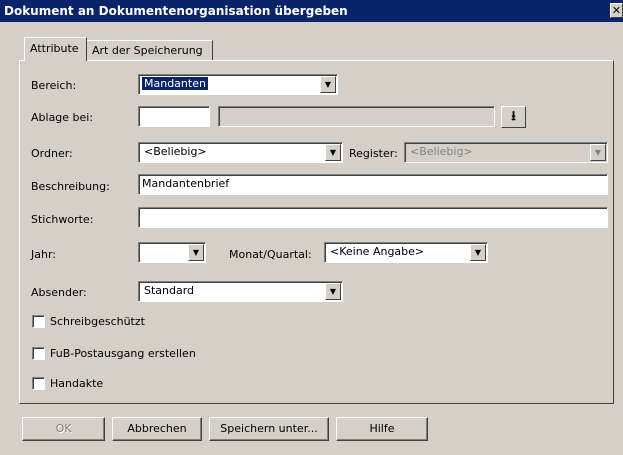 The height and width of the screenshot is (455, 623). What do you see at coordinates (382, 429) in the screenshot?
I see `help-button: Hilfe` at bounding box center [382, 429].